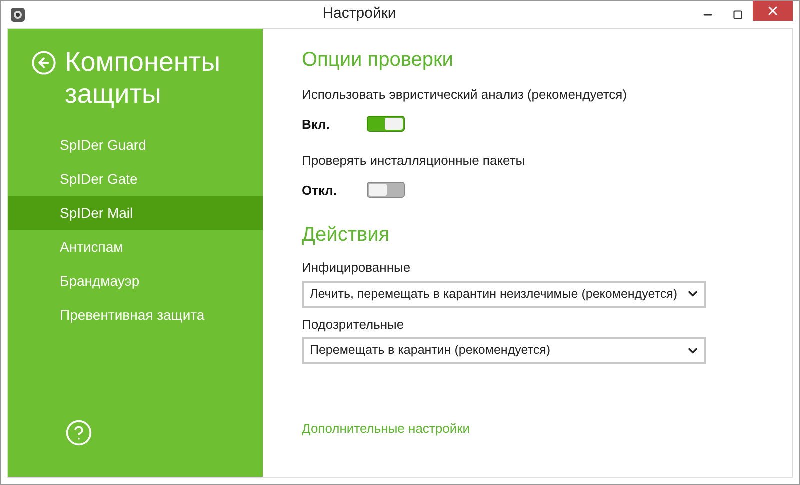 The width and height of the screenshot is (800, 485). I want to click on option-label: Использовать эвристический анализ (рекомендуется), so click(465, 95).